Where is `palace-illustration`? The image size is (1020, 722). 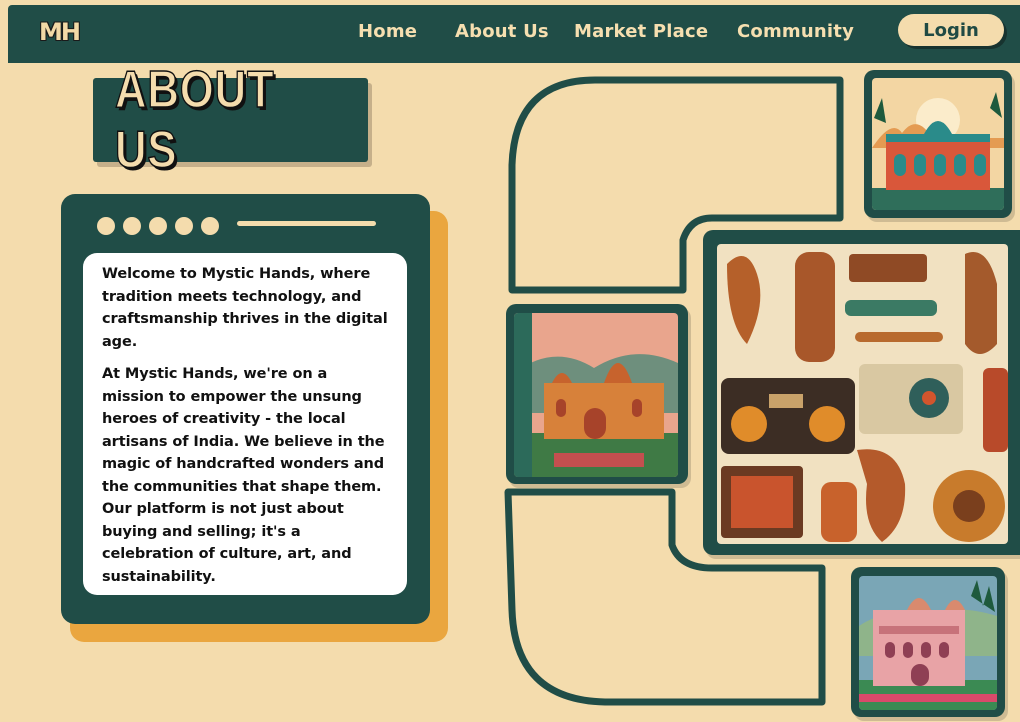
palace-illustration is located at coordinates (938, 144).